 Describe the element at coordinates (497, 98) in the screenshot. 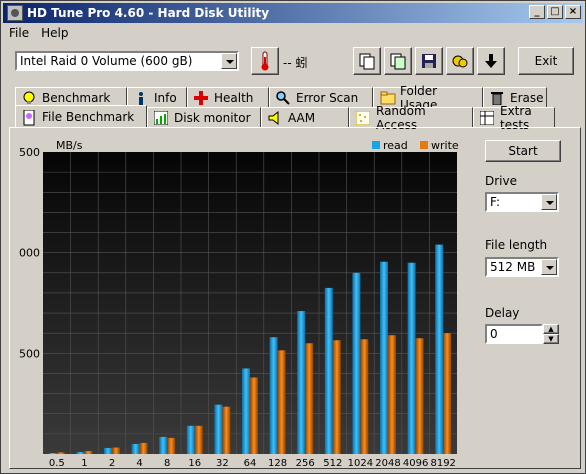

I see `trash-icon` at that location.